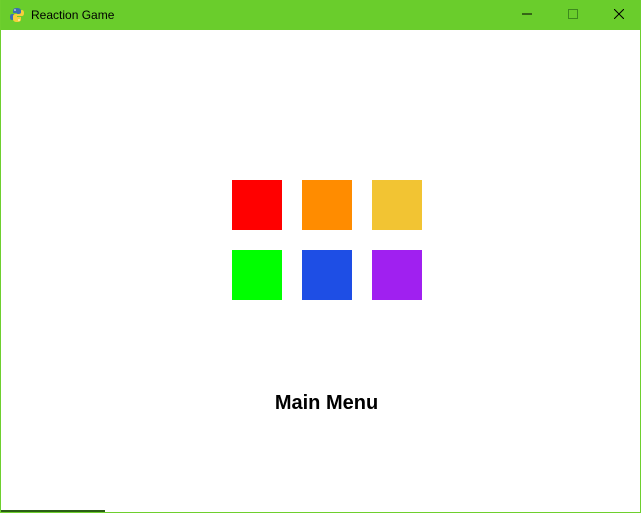 This screenshot has width=641, height=513. What do you see at coordinates (17, 15) in the screenshot?
I see `python-snake-icon` at bounding box center [17, 15].